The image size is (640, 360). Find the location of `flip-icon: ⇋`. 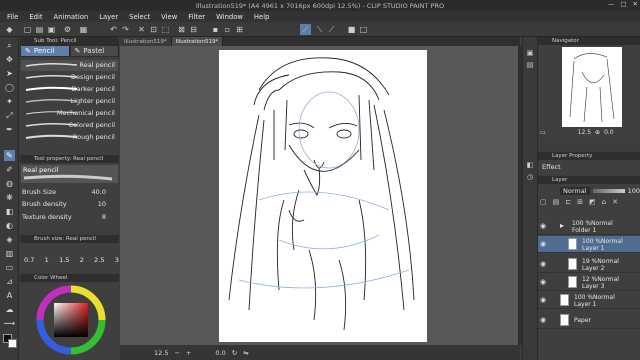

flip-icon: ⇋ is located at coordinates (245, 353).